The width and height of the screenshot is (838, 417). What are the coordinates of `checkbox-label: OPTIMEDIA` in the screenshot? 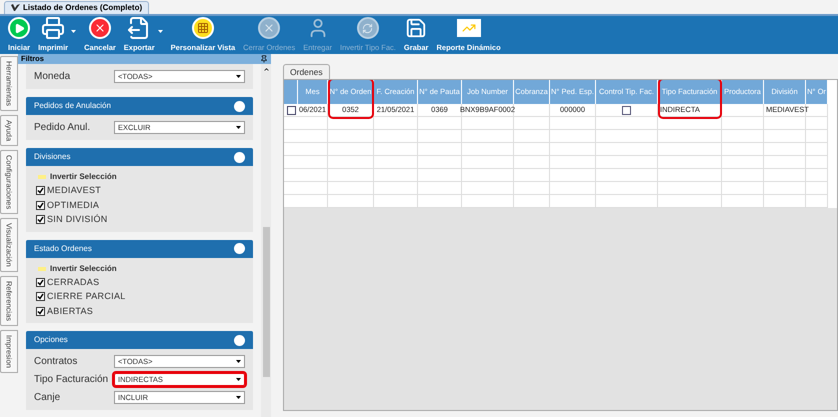 It's located at (73, 205).